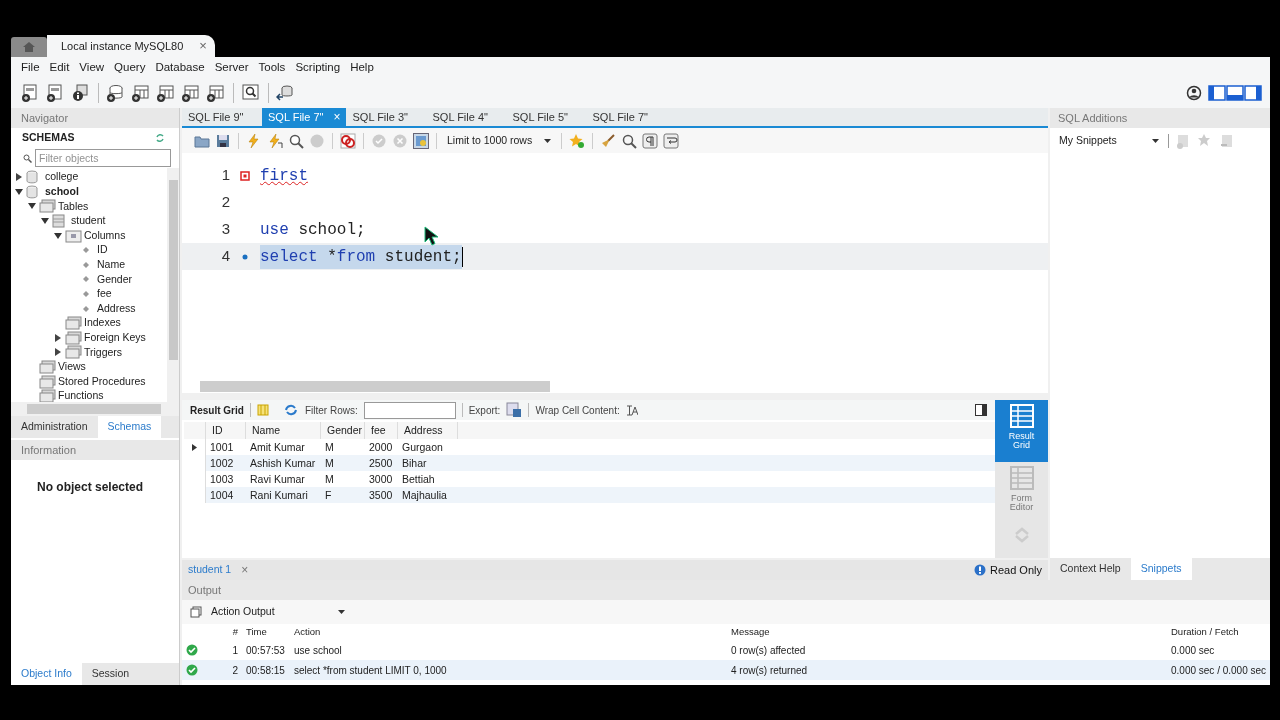  What do you see at coordinates (116, 308) in the screenshot?
I see `tree-item: Address` at bounding box center [116, 308].